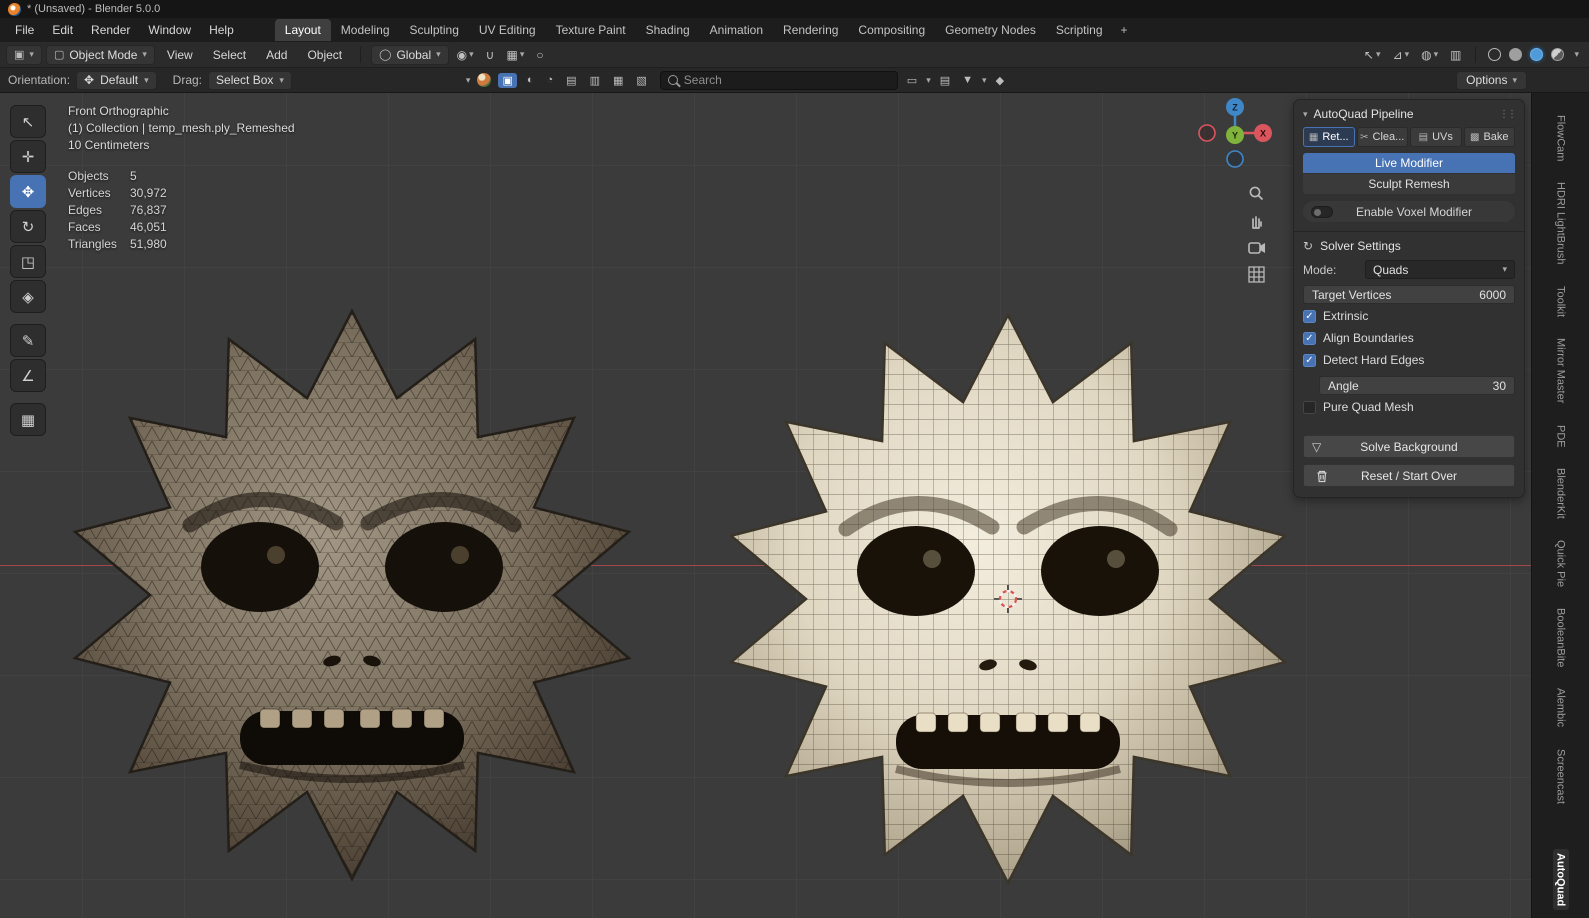 The image size is (1589, 918). Describe the element at coordinates (221, 30) in the screenshot. I see `menu-help: Help` at that location.